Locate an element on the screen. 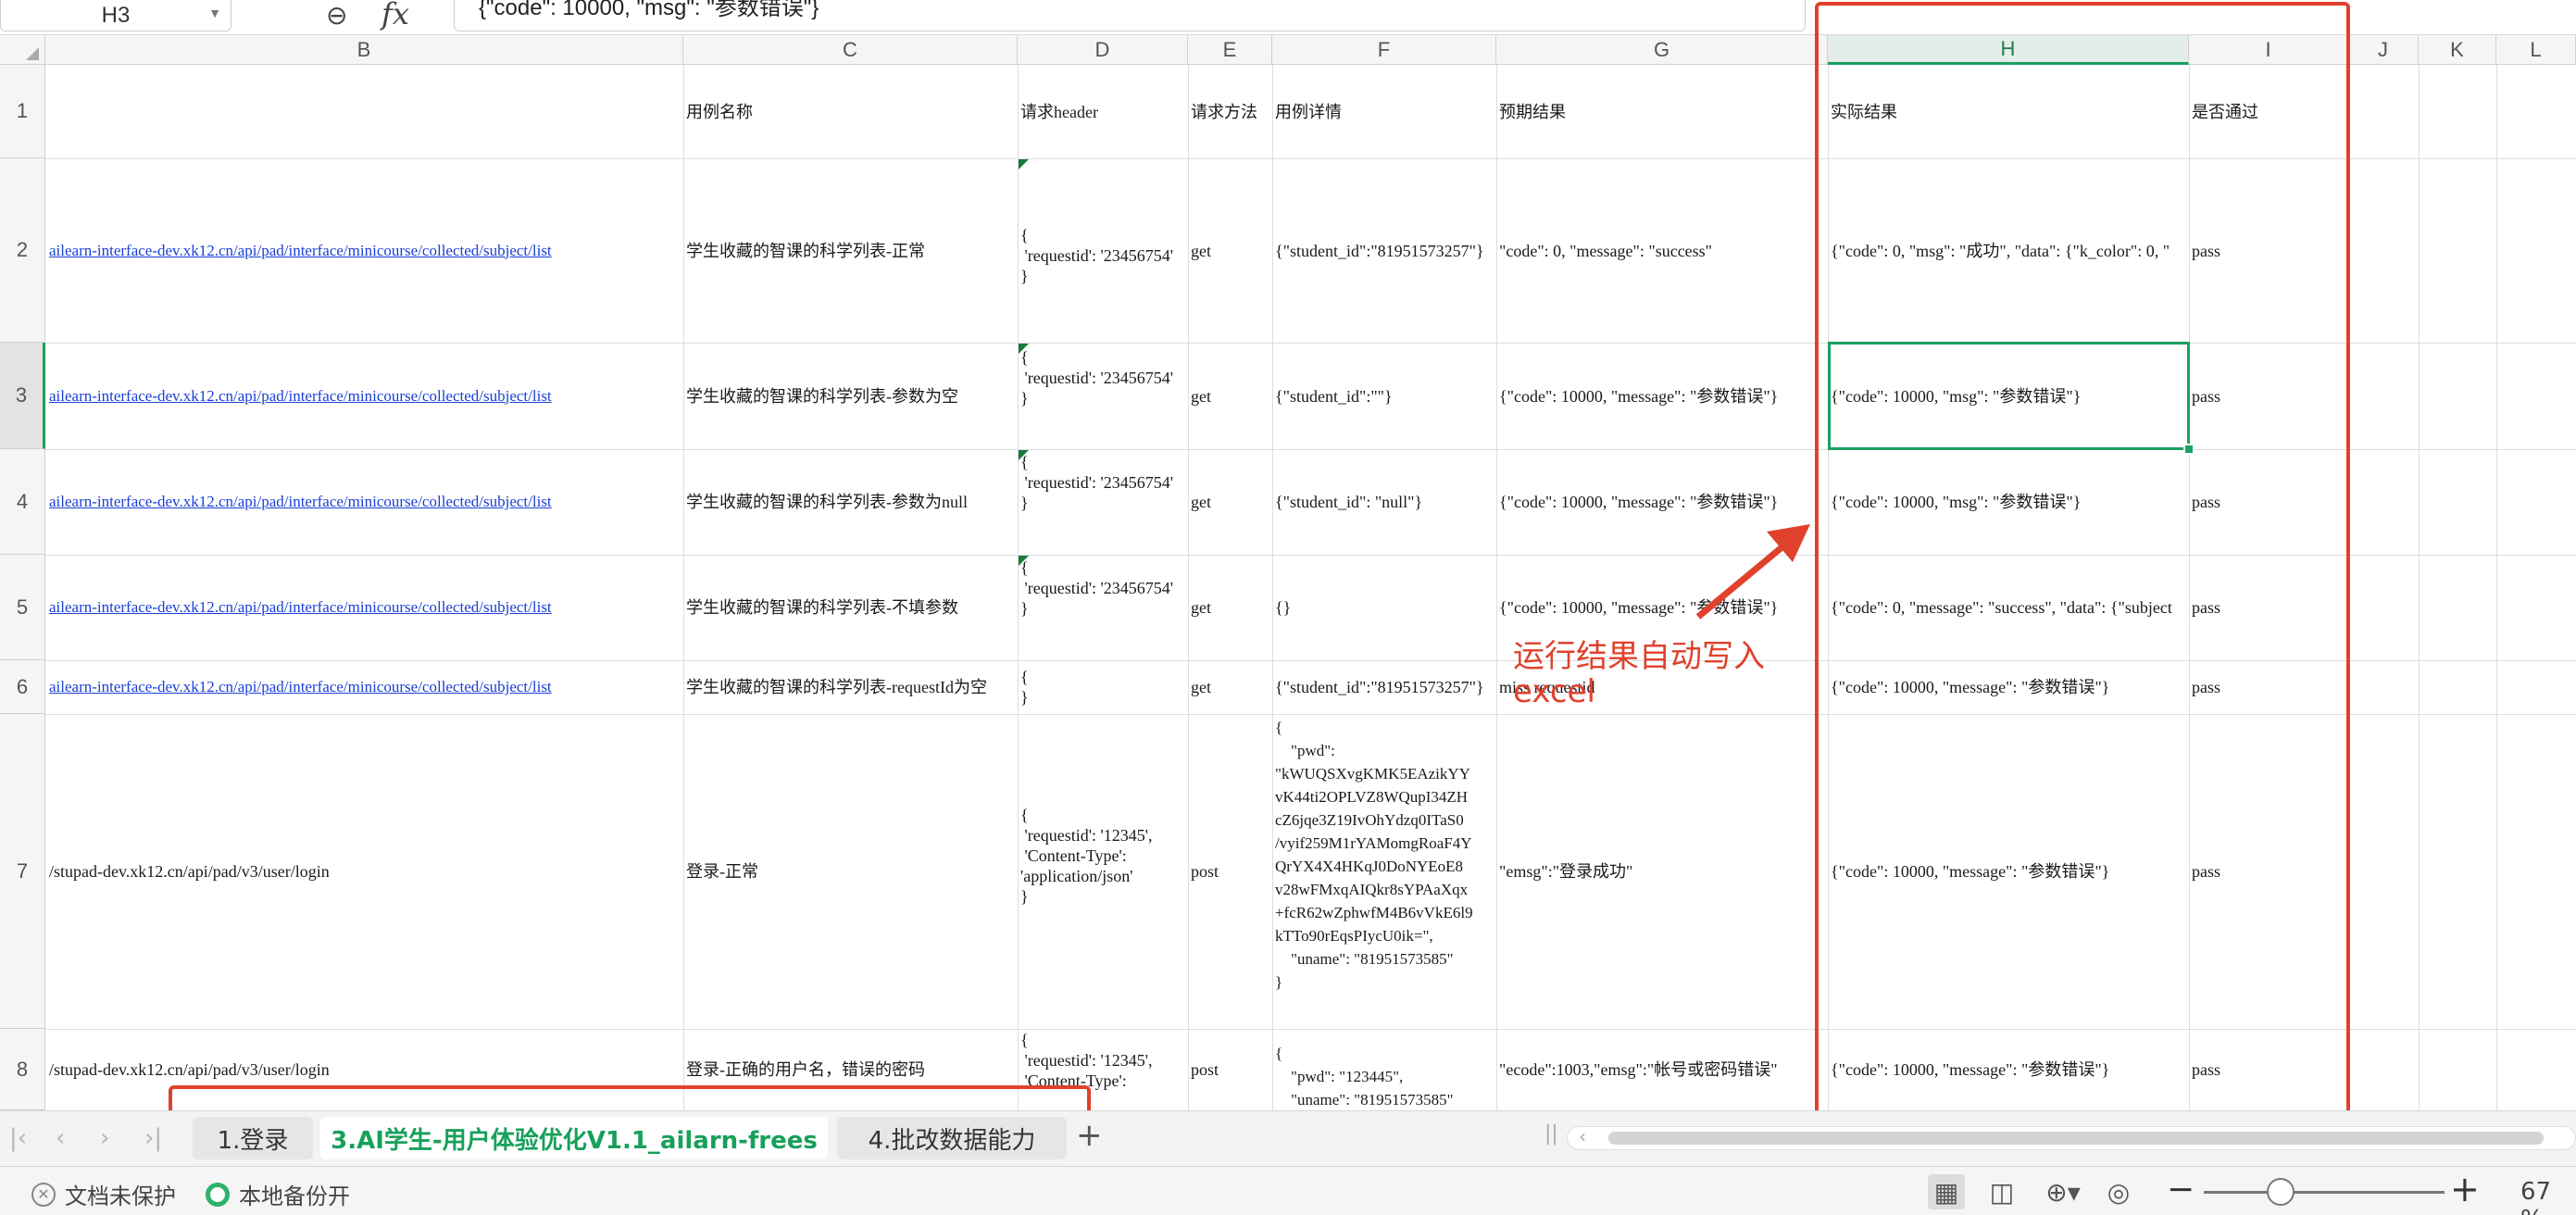 This screenshot has height=1215, width=2576. prev-sheet-icon: ‹ is located at coordinates (60, 1138).